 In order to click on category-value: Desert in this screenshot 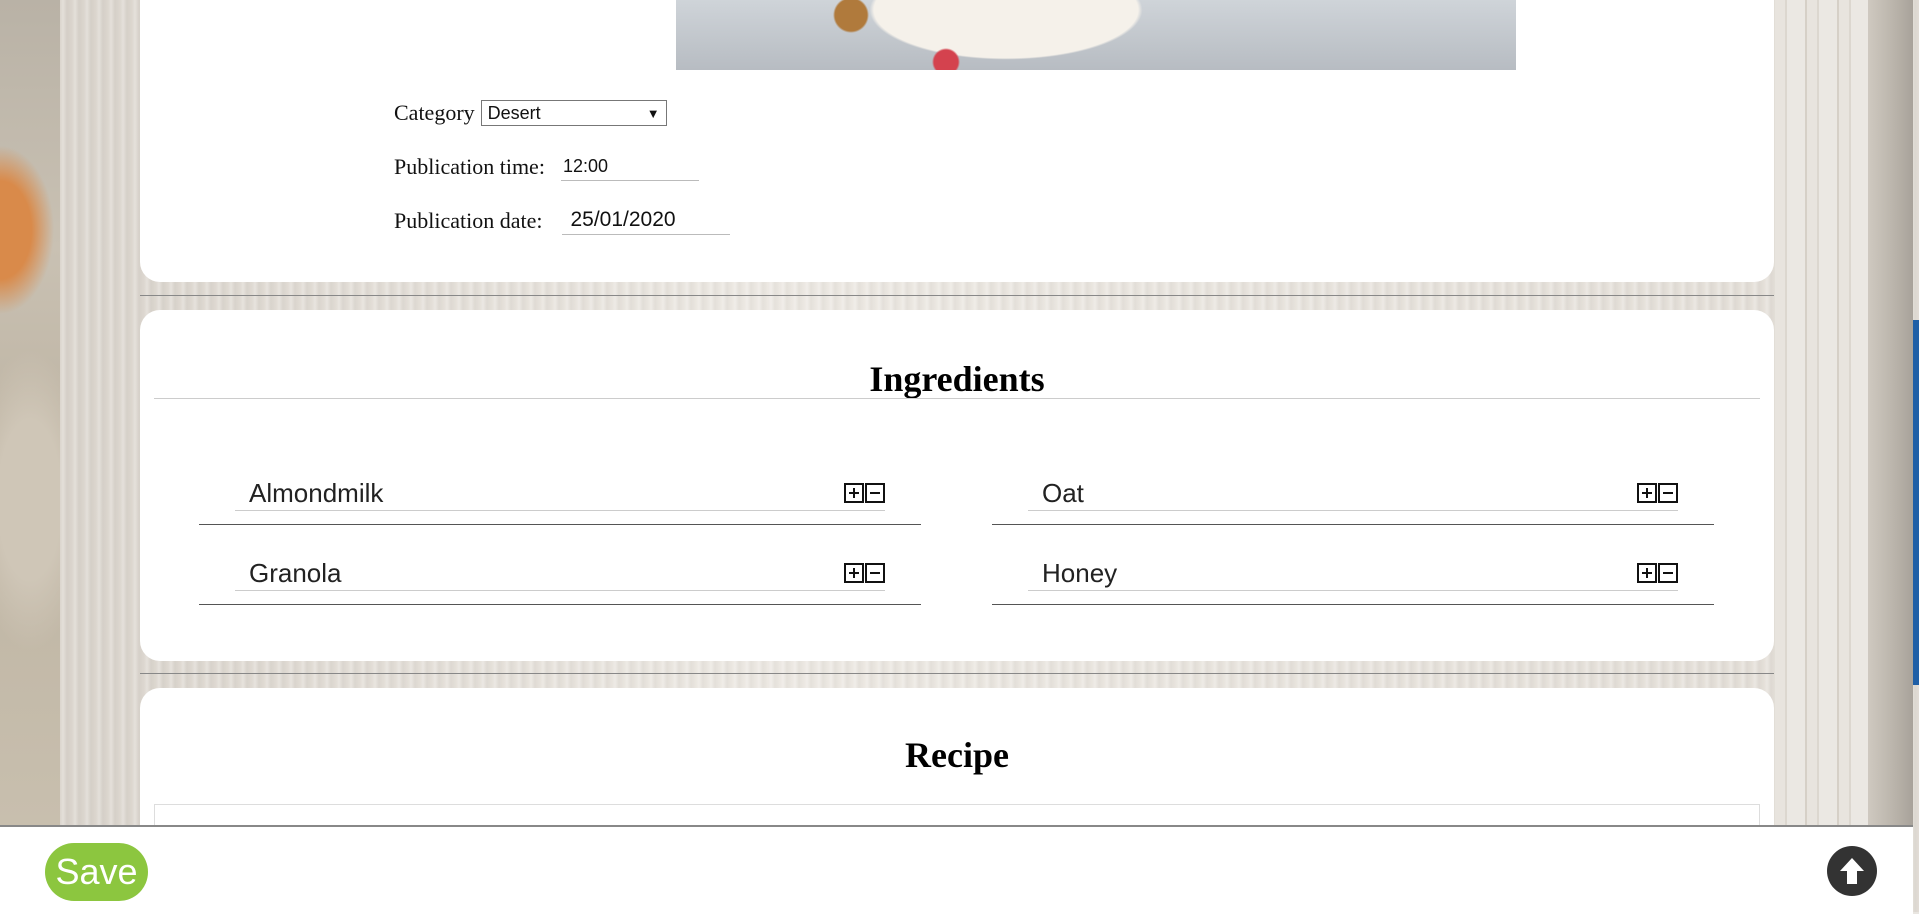, I will do `click(514, 112)`.